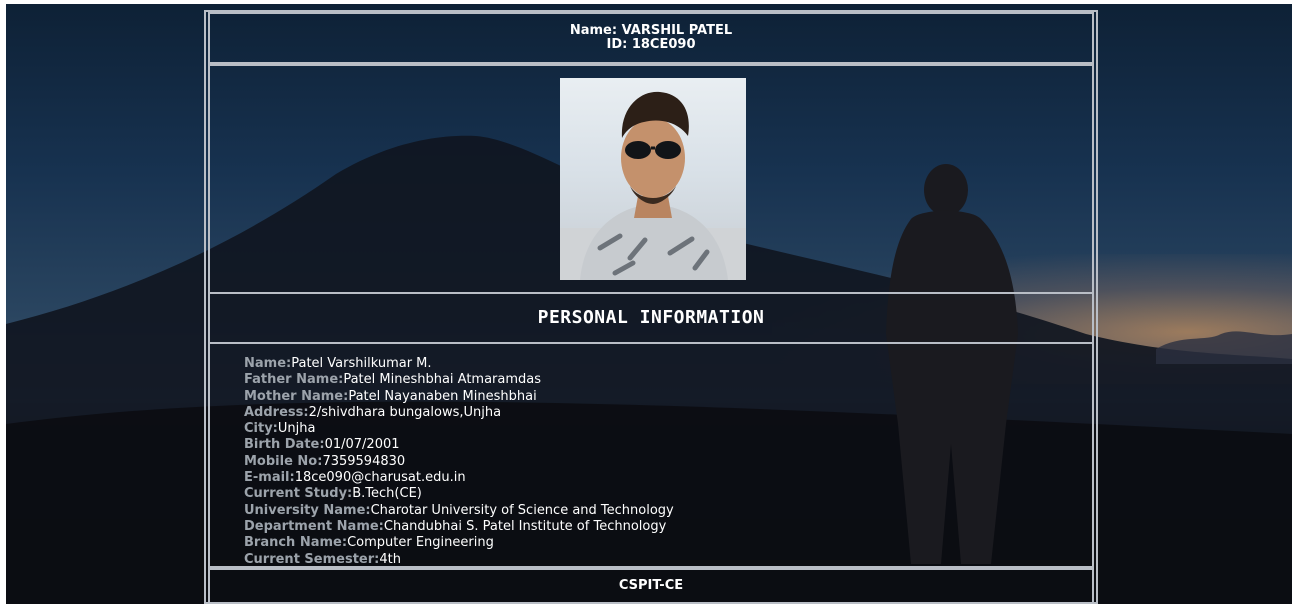 This screenshot has width=1294, height=604. What do you see at coordinates (355, 478) in the screenshot?
I see `info-row-email: E-mail:18ce090@charusat.edu.in` at bounding box center [355, 478].